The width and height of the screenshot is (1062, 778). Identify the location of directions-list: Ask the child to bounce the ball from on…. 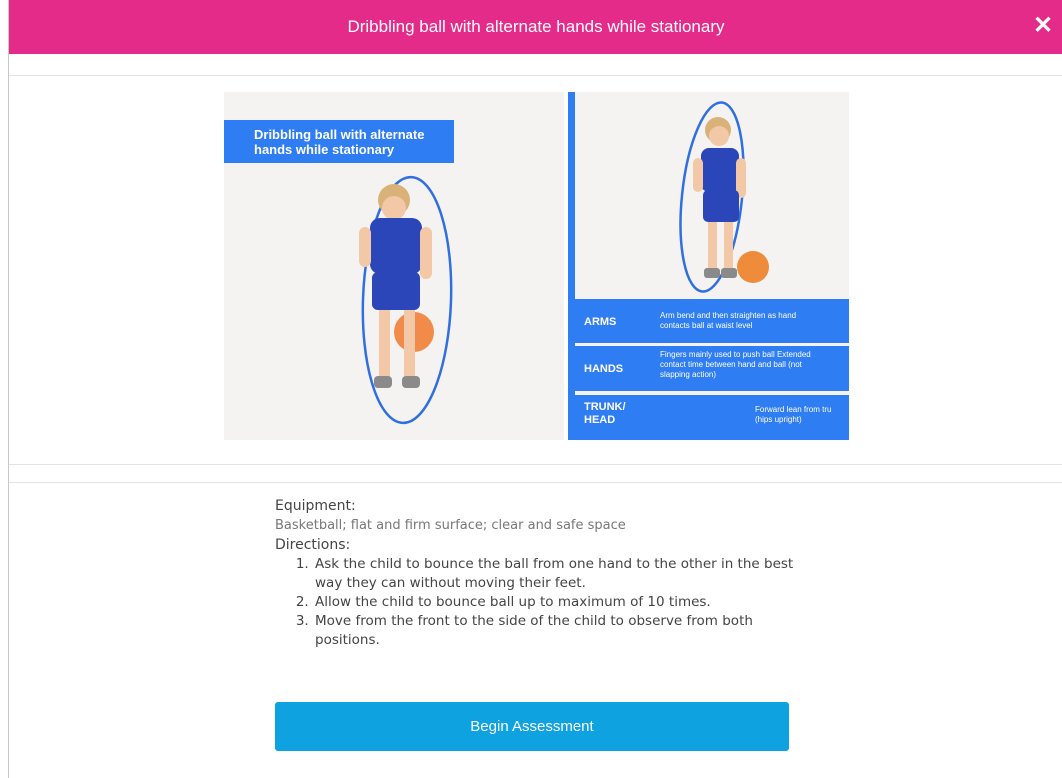
(535, 602).